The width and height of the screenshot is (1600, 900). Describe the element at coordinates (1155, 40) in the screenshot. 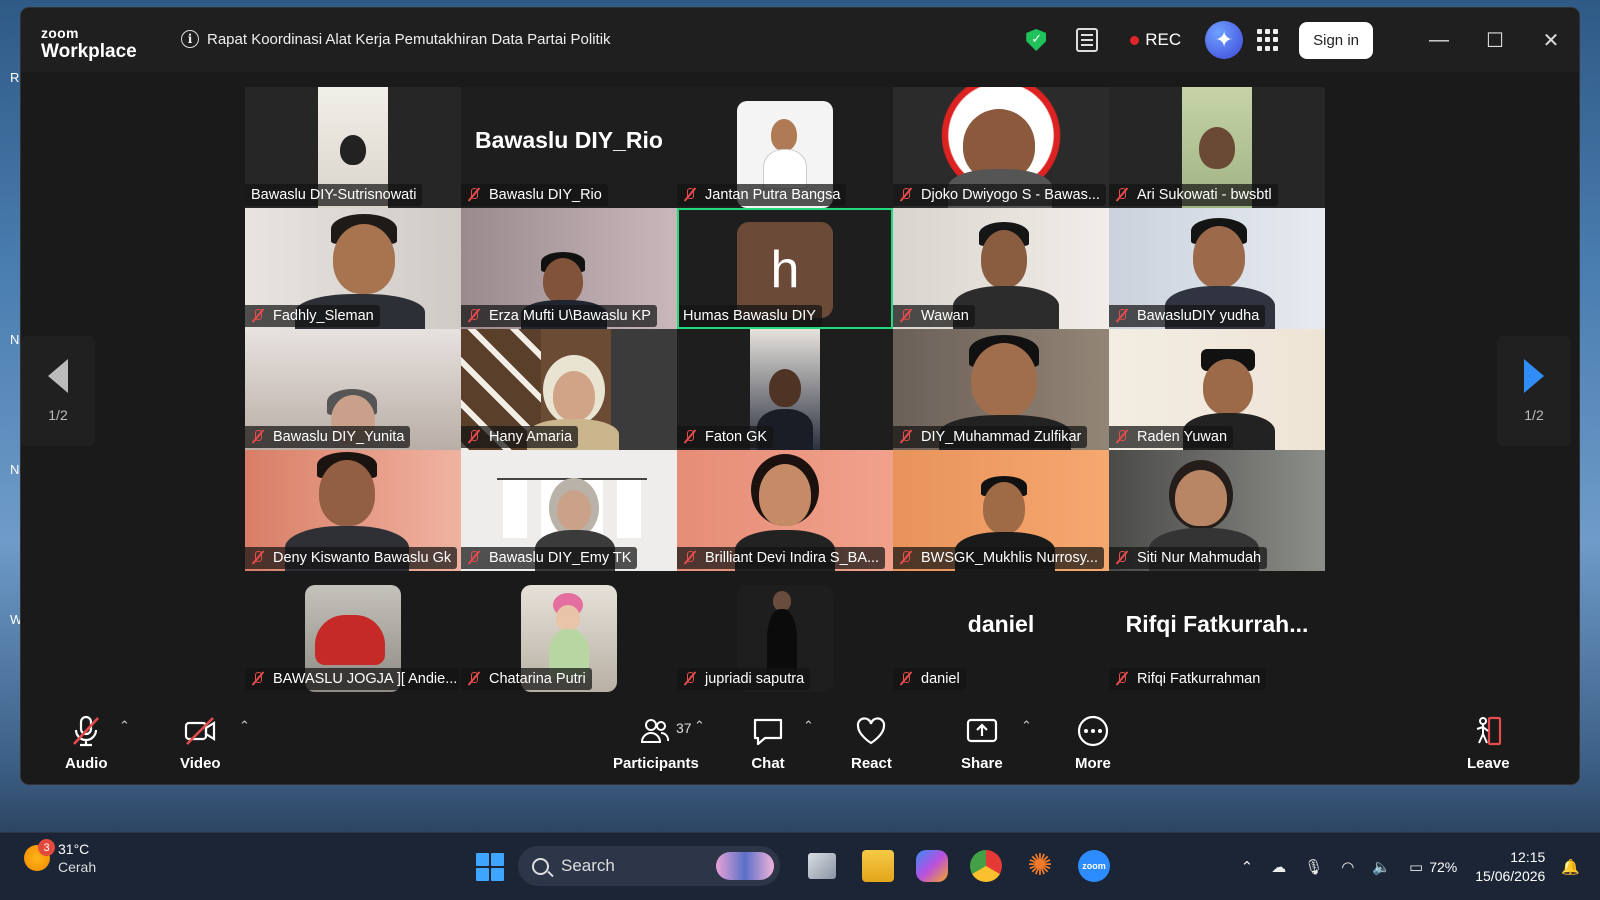

I see `recording-indicator: REC` at that location.